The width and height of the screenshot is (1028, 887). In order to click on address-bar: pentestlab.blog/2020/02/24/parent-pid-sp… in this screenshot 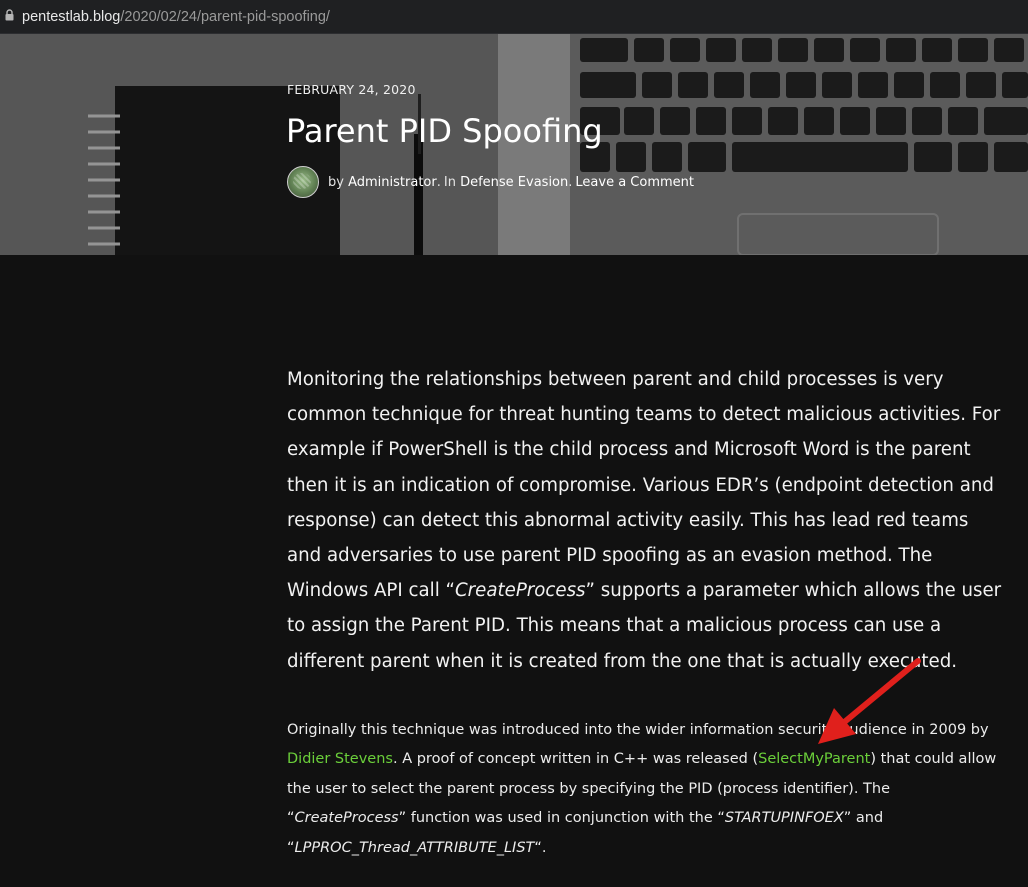, I will do `click(514, 17)`.